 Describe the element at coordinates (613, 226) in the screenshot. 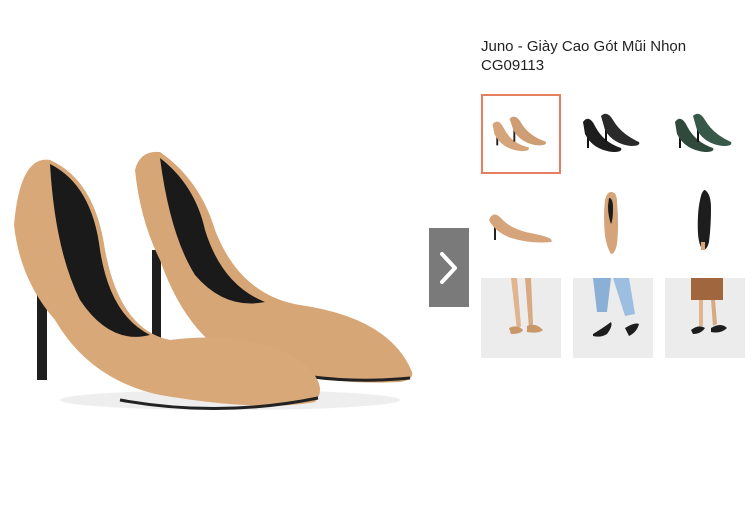

I see `thumbnail-nude-top` at that location.